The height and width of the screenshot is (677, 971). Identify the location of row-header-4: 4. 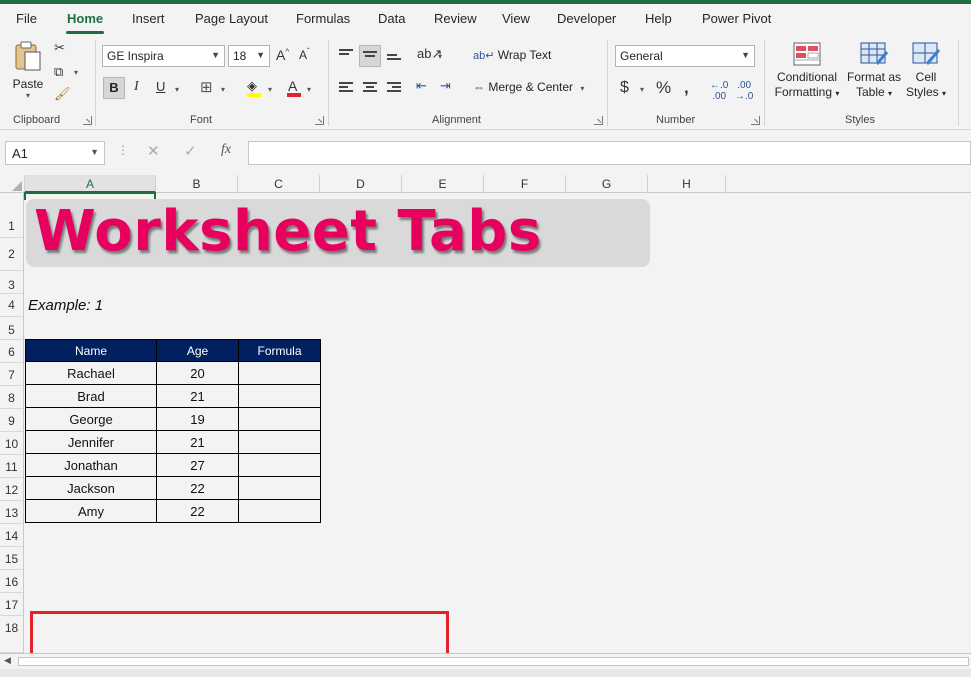
(12, 305).